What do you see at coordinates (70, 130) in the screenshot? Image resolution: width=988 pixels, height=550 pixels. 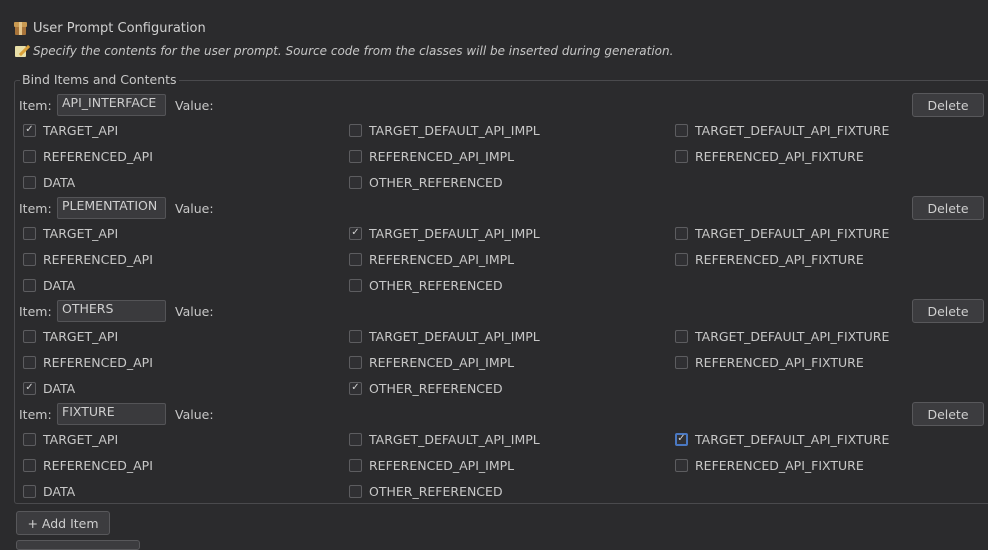 I see `option-checkbox: ✓ TARGET_API` at bounding box center [70, 130].